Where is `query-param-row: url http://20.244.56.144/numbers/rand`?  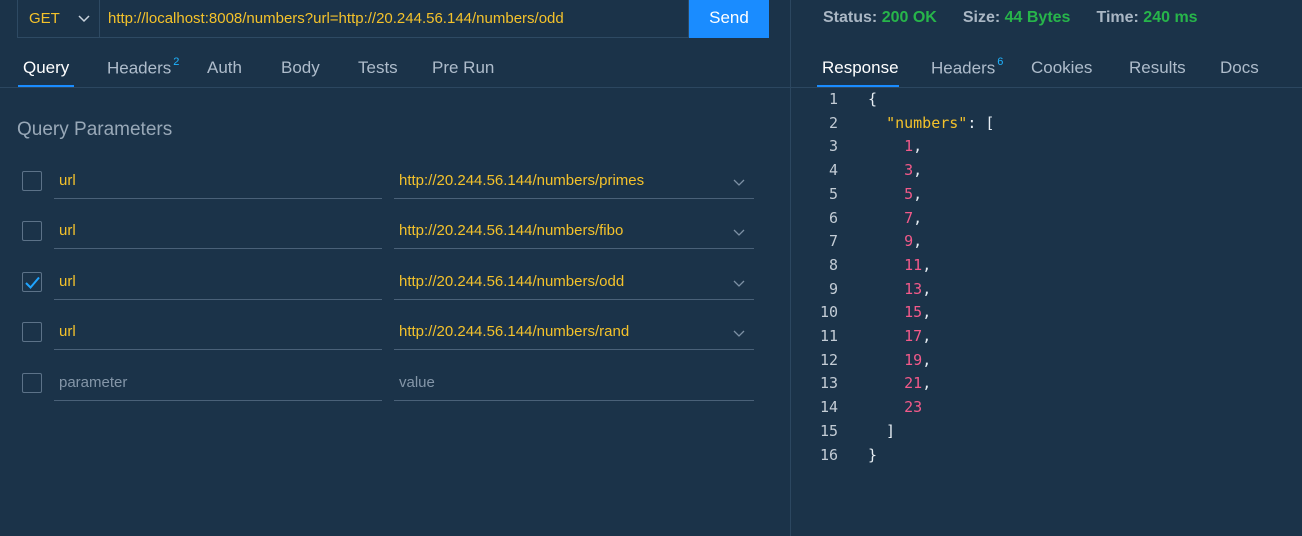
query-param-row: url http://20.244.56.144/numbers/rand is located at coordinates (395, 336).